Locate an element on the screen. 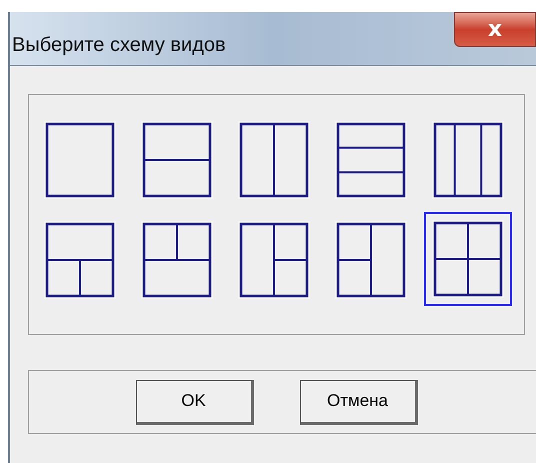  window-title: Выберите схему видов is located at coordinates (119, 45).